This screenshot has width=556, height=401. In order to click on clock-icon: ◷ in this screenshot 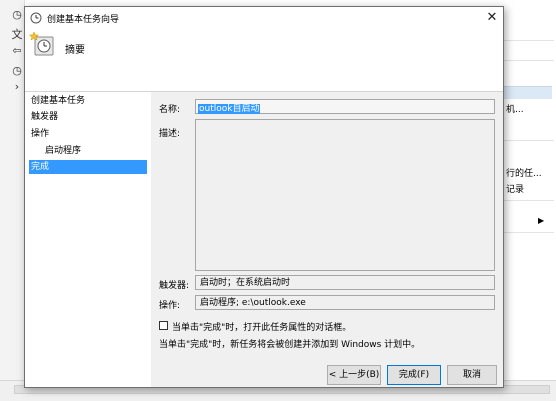, I will do `click(17, 14)`.